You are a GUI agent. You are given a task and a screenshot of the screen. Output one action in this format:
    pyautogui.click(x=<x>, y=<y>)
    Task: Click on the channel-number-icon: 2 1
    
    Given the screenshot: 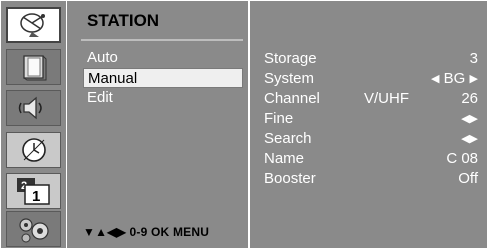 What is the action you would take?
    pyautogui.click(x=34, y=191)
    